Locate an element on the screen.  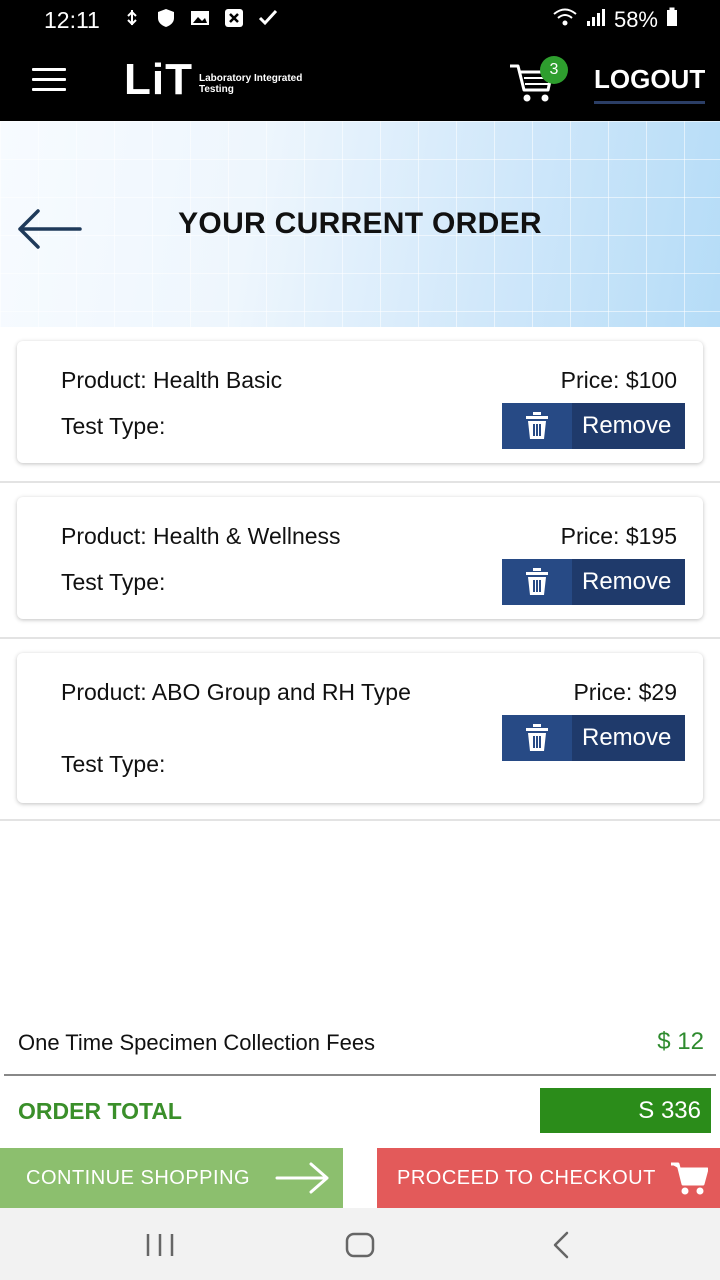
system-nav-bar is located at coordinates (360, 1244).